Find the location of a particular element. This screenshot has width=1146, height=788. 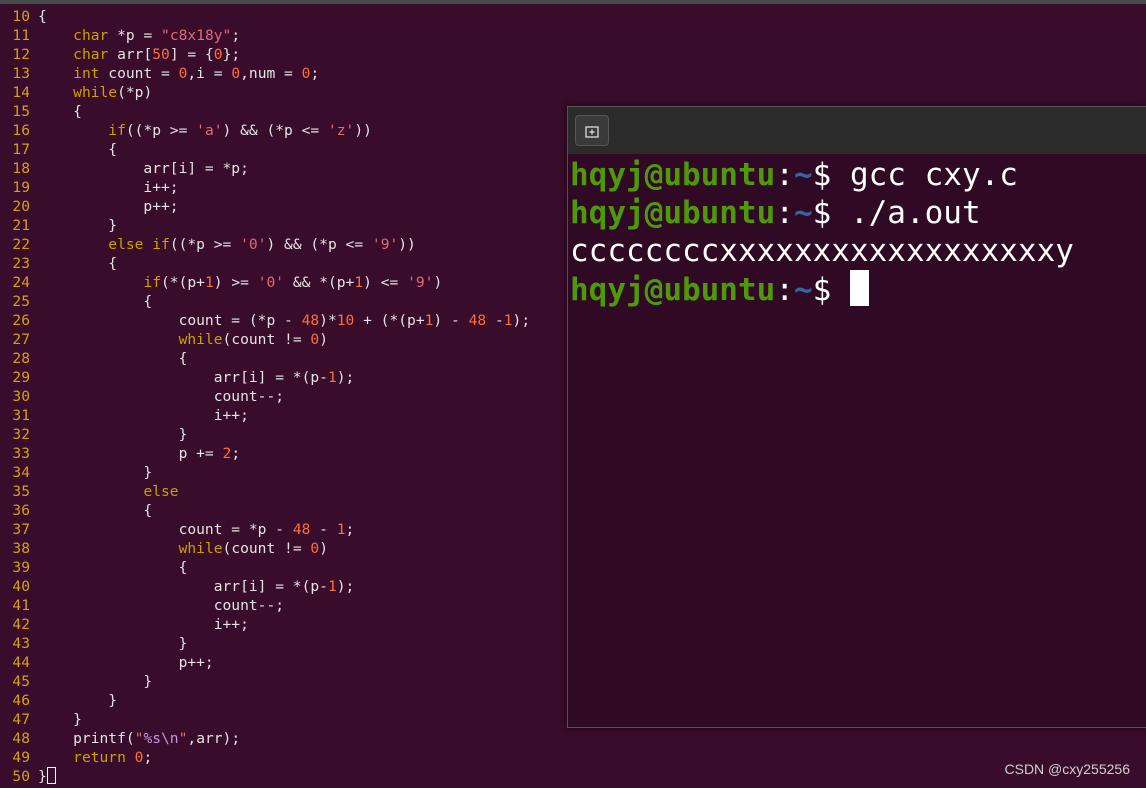

code-token: ); is located at coordinates (345, 586).